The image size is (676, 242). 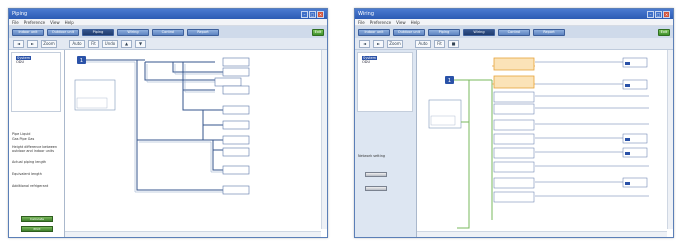 I want to click on additional-refrigerant-label: Additional refrigerant, so click(x=30, y=186).